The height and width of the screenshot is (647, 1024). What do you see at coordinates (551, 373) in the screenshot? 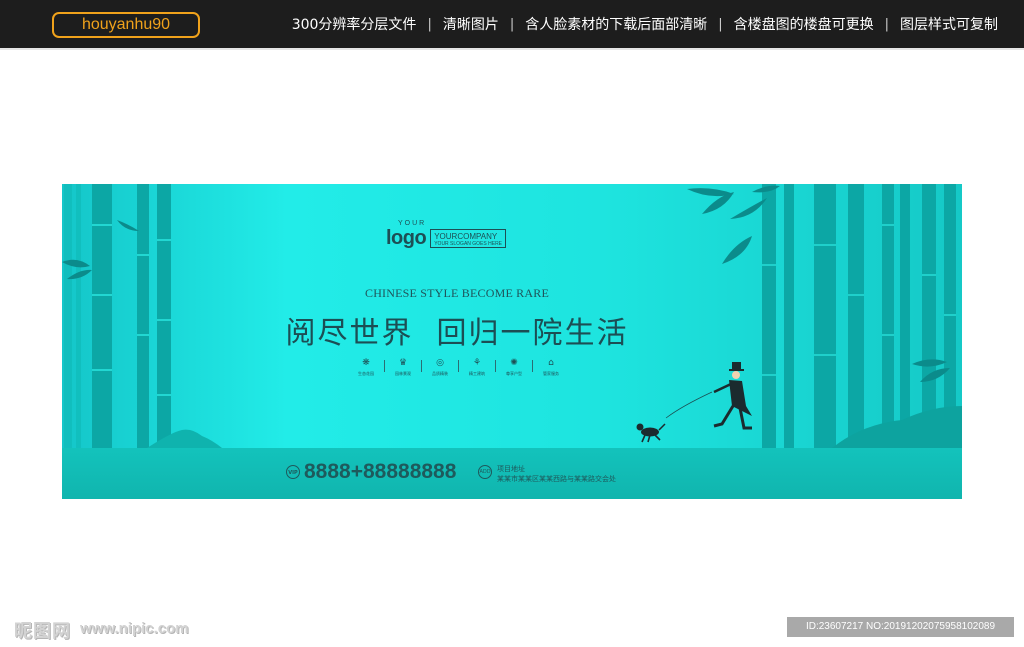
I see `feature-icon-label: 管家服务` at bounding box center [551, 373].